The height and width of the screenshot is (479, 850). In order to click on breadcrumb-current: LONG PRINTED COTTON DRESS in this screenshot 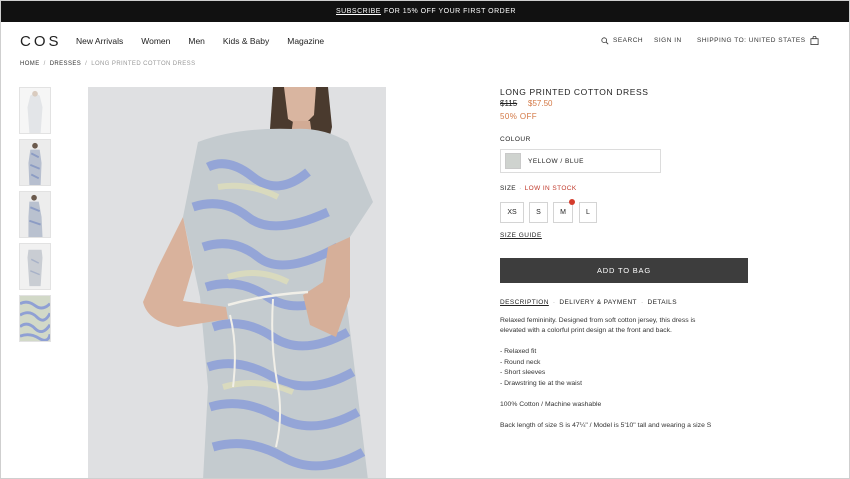, I will do `click(143, 64)`.